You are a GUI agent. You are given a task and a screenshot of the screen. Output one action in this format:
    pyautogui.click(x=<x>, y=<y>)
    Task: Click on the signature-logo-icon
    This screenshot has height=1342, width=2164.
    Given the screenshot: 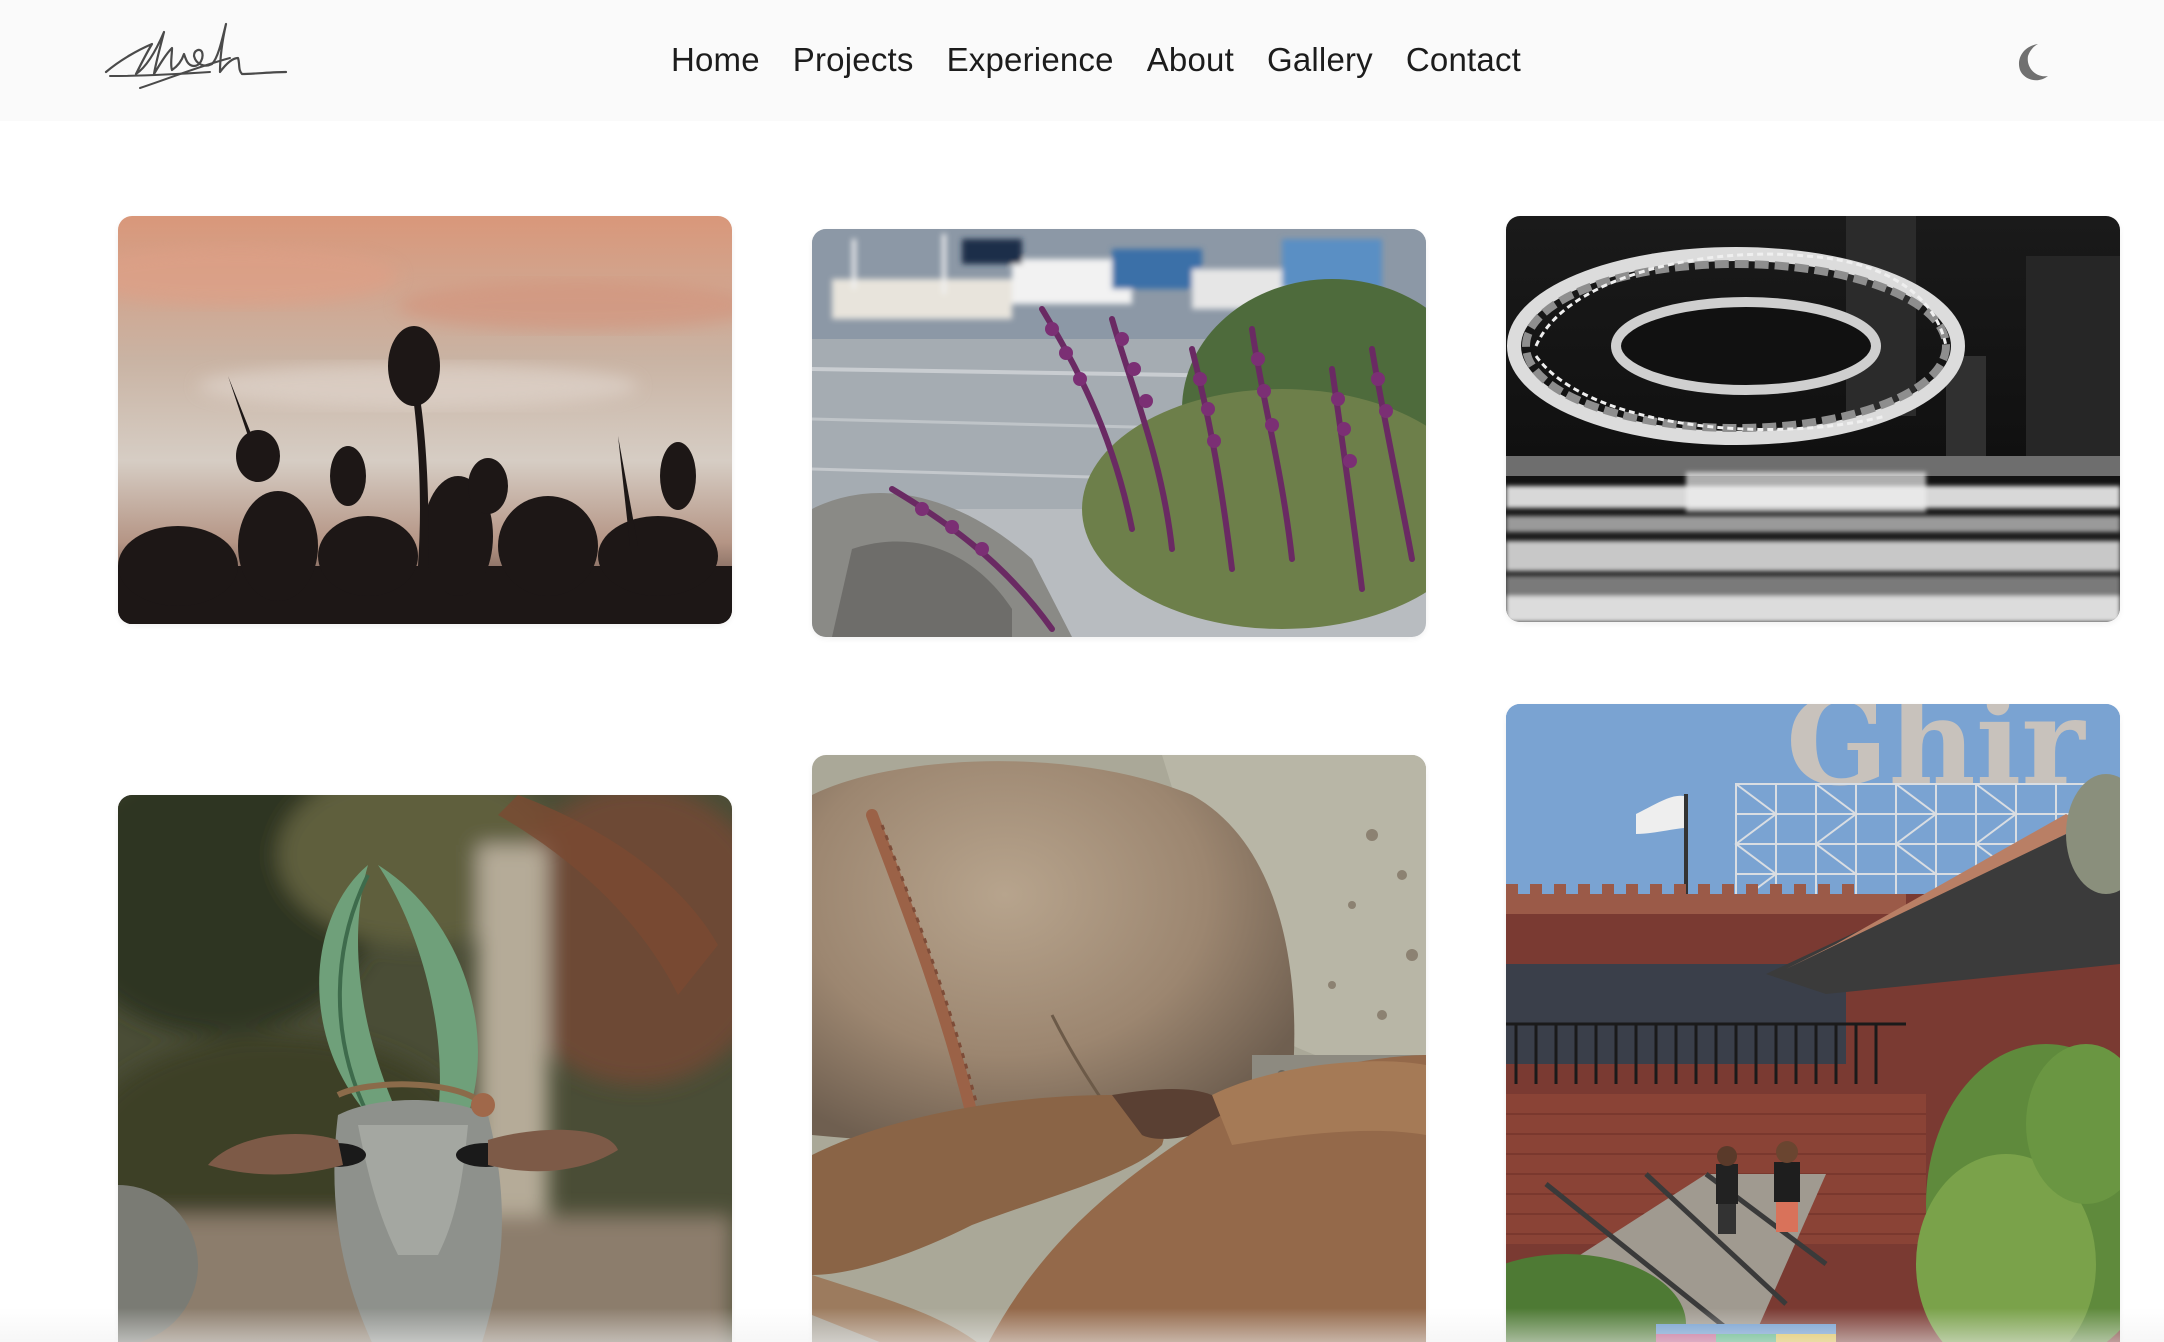 What is the action you would take?
    pyautogui.click(x=196, y=55)
    